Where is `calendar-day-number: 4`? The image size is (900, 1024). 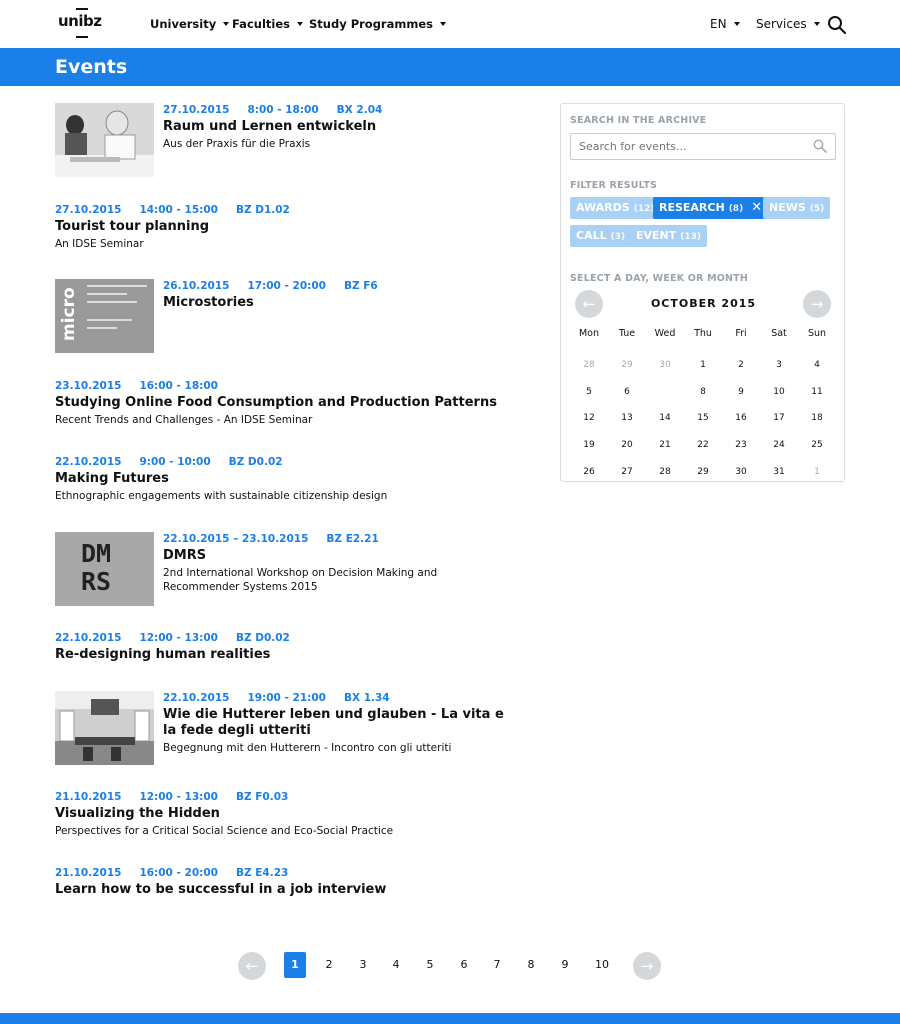 calendar-day-number: 4 is located at coordinates (817, 364).